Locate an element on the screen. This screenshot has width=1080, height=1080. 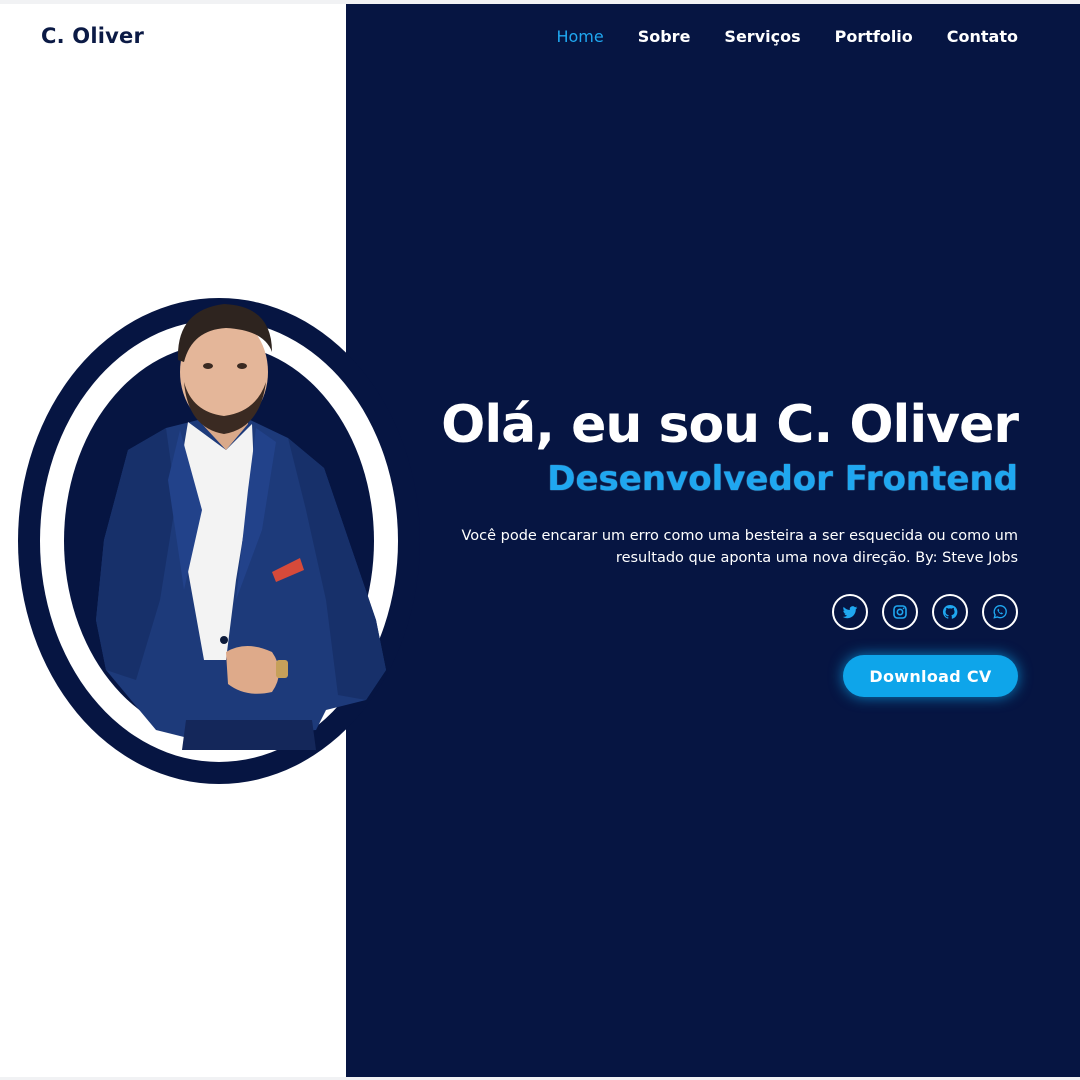
whatsapp-link is located at coordinates (1000, 612).